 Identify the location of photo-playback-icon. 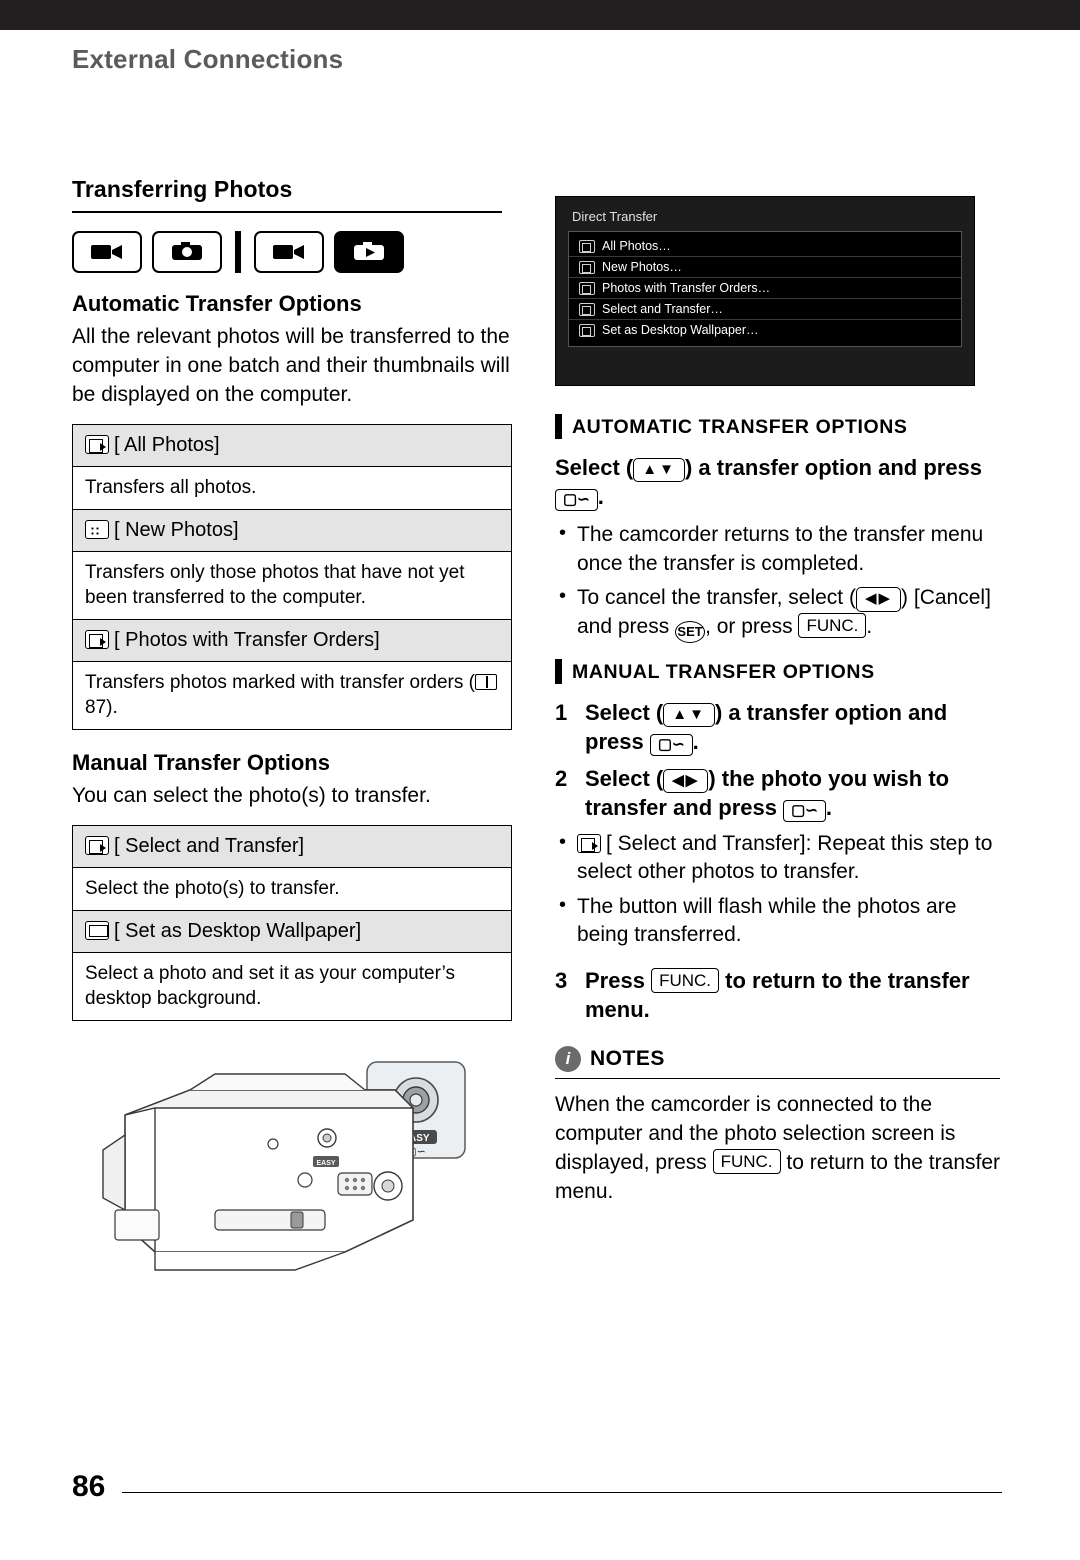
(369, 252).